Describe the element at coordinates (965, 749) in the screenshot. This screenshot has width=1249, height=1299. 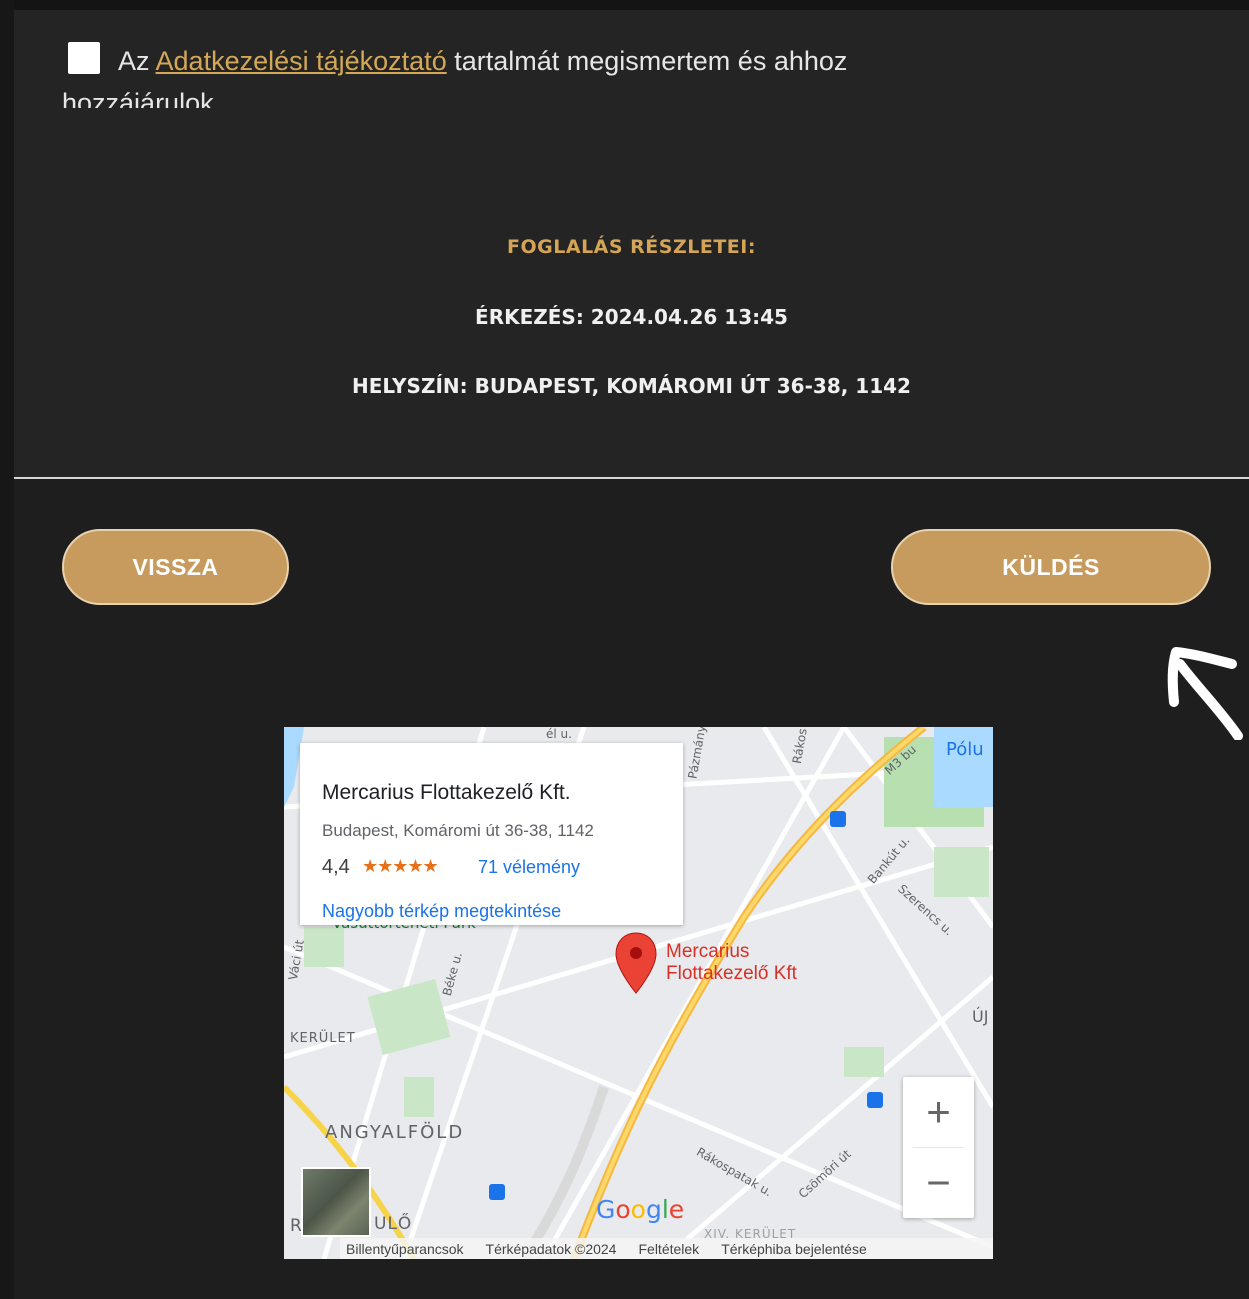
I see `map-label-polu: Pólu` at that location.